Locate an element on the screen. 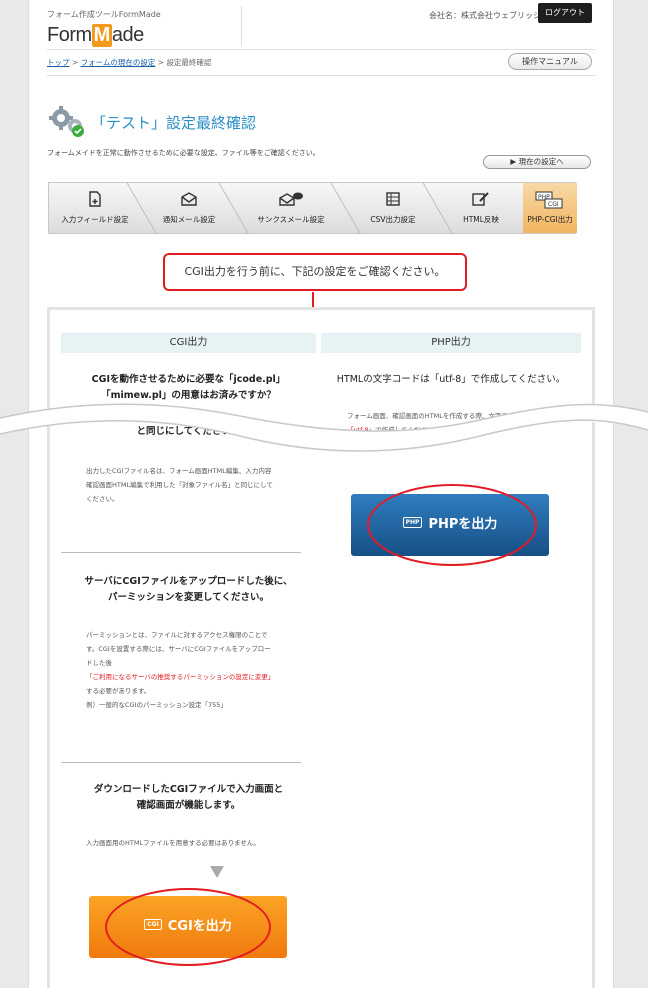 This screenshot has width=648, height=988. table-icon is located at coordinates (393, 199).